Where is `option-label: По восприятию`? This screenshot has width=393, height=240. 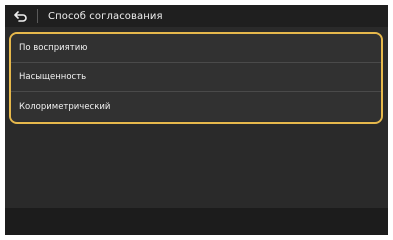 option-label: По восприятию is located at coordinates (53, 48).